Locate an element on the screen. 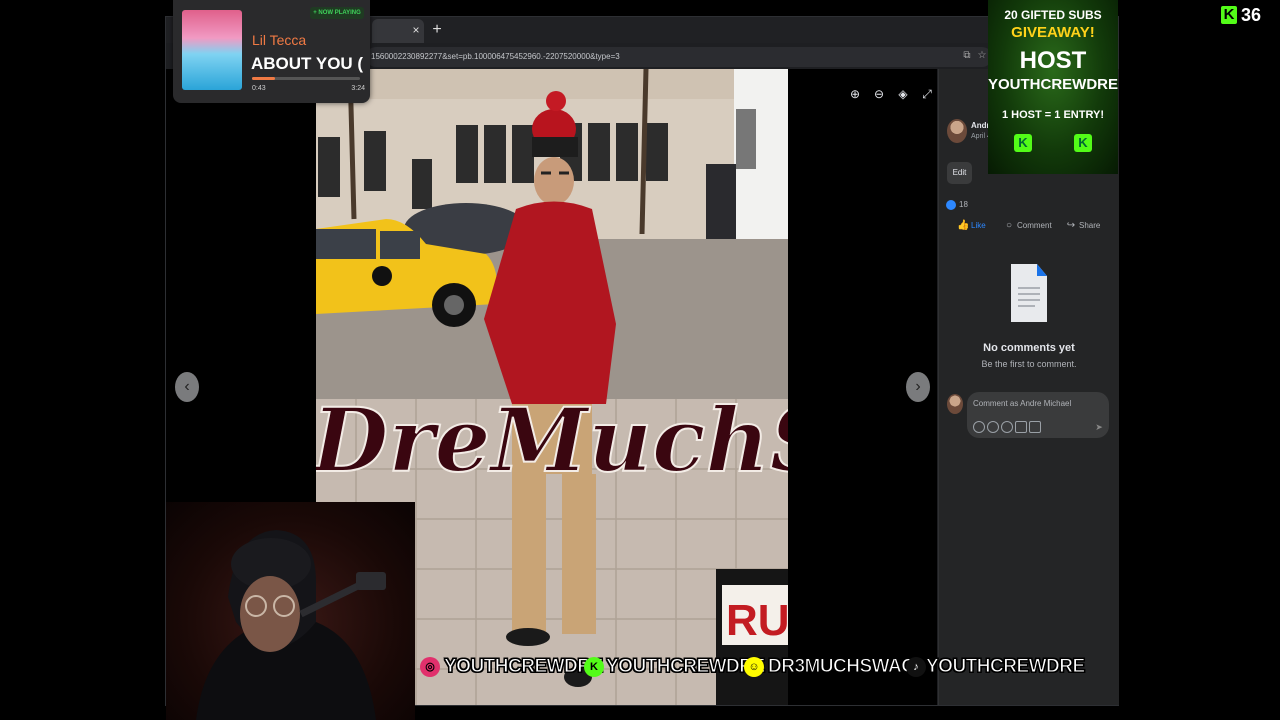 The height and width of the screenshot is (720, 1280). zoom-in-icon: ⊕ is located at coordinates (855, 94).